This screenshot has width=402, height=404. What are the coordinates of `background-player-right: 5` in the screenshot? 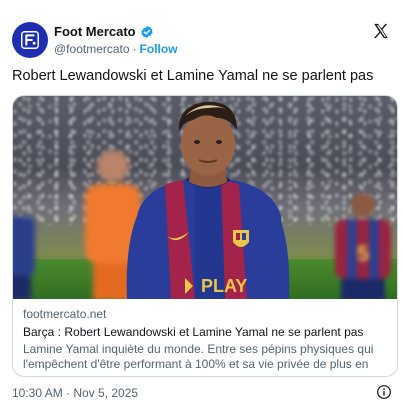 It's located at (363, 246).